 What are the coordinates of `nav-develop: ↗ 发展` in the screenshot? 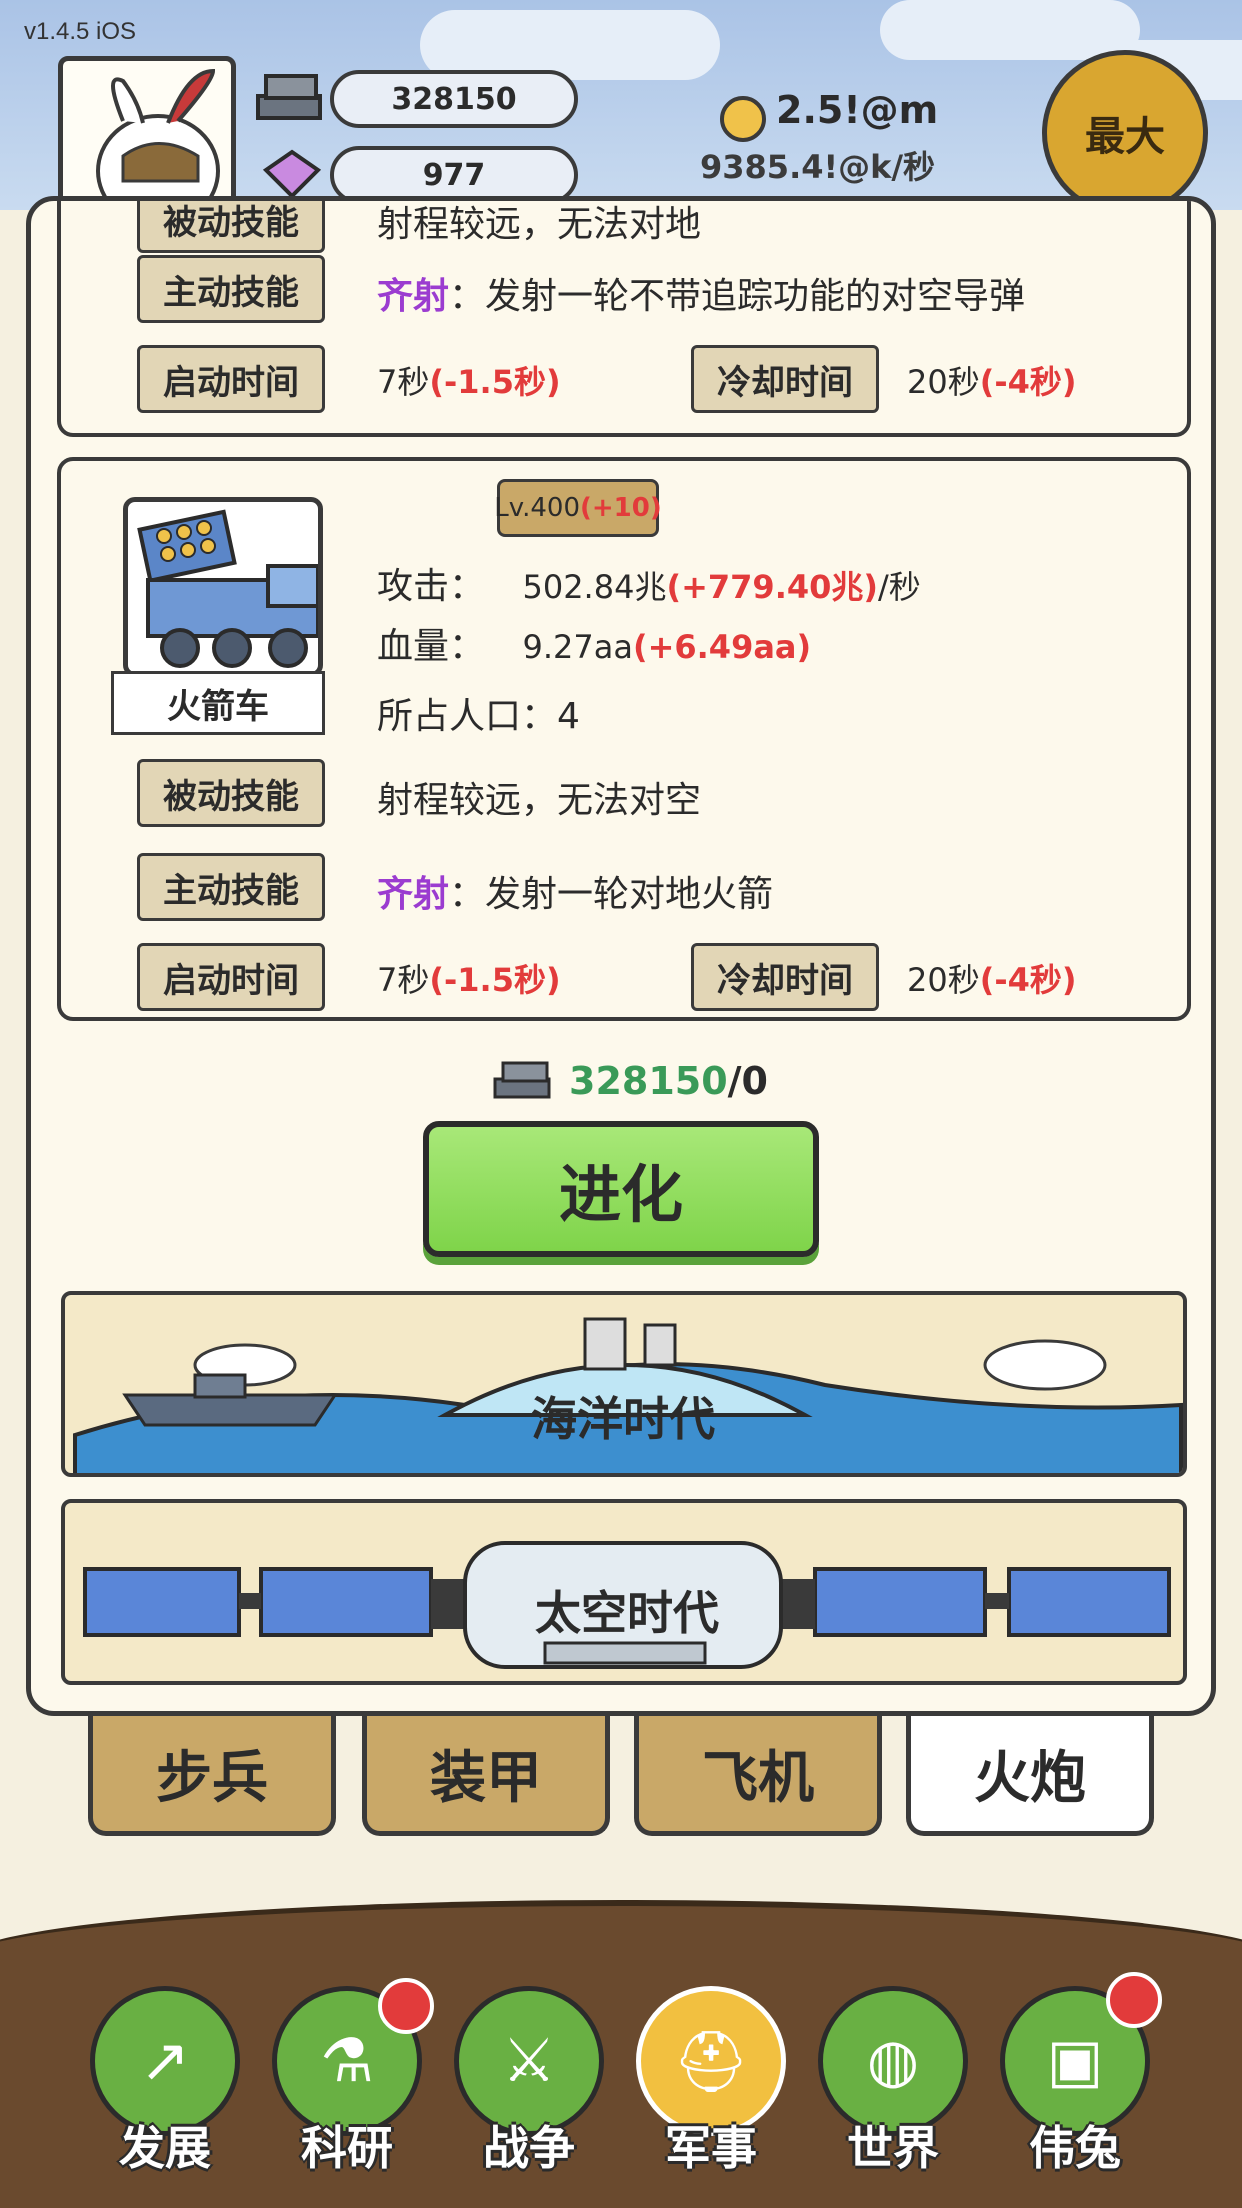 It's located at (165, 2091).